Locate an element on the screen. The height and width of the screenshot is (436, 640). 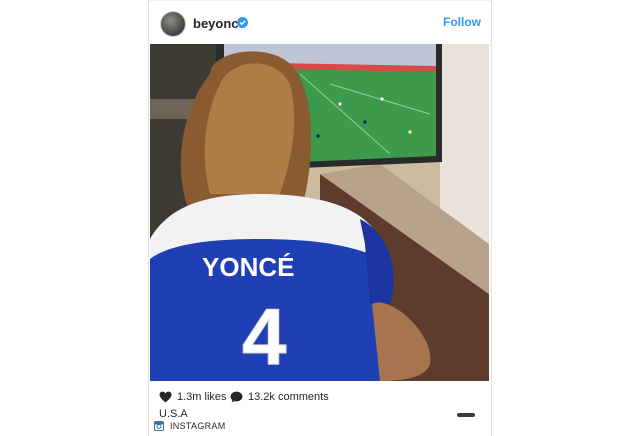
comment-bubble-icon is located at coordinates (236, 397).